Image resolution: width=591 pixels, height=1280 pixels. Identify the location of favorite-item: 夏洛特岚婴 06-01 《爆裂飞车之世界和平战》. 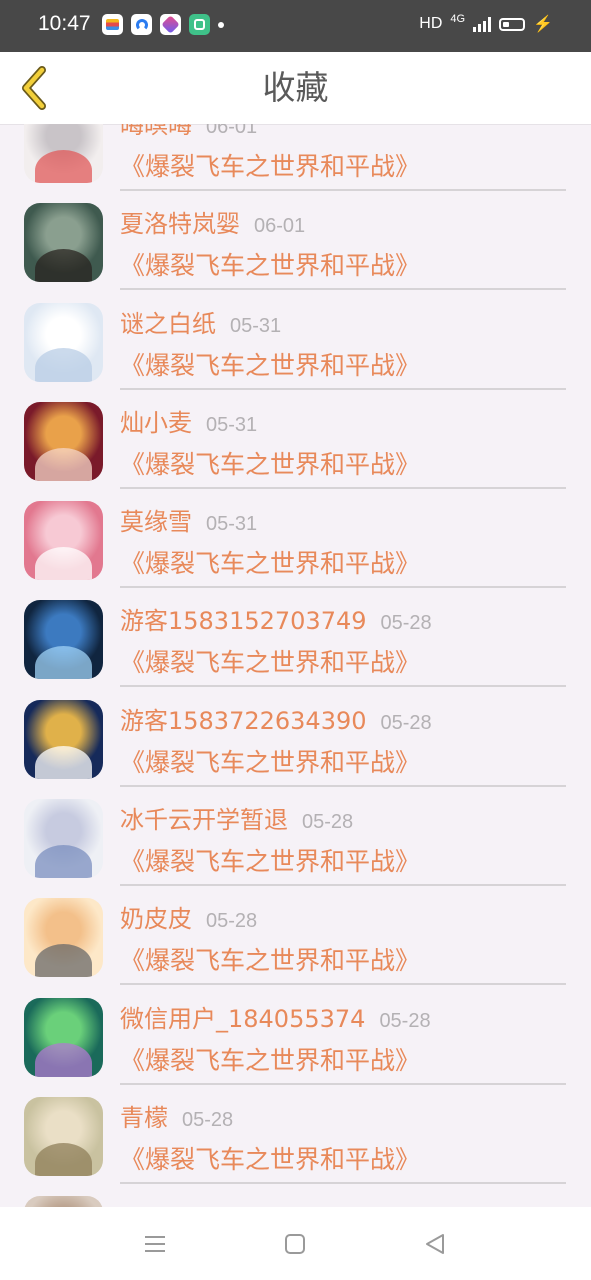
(295, 234).